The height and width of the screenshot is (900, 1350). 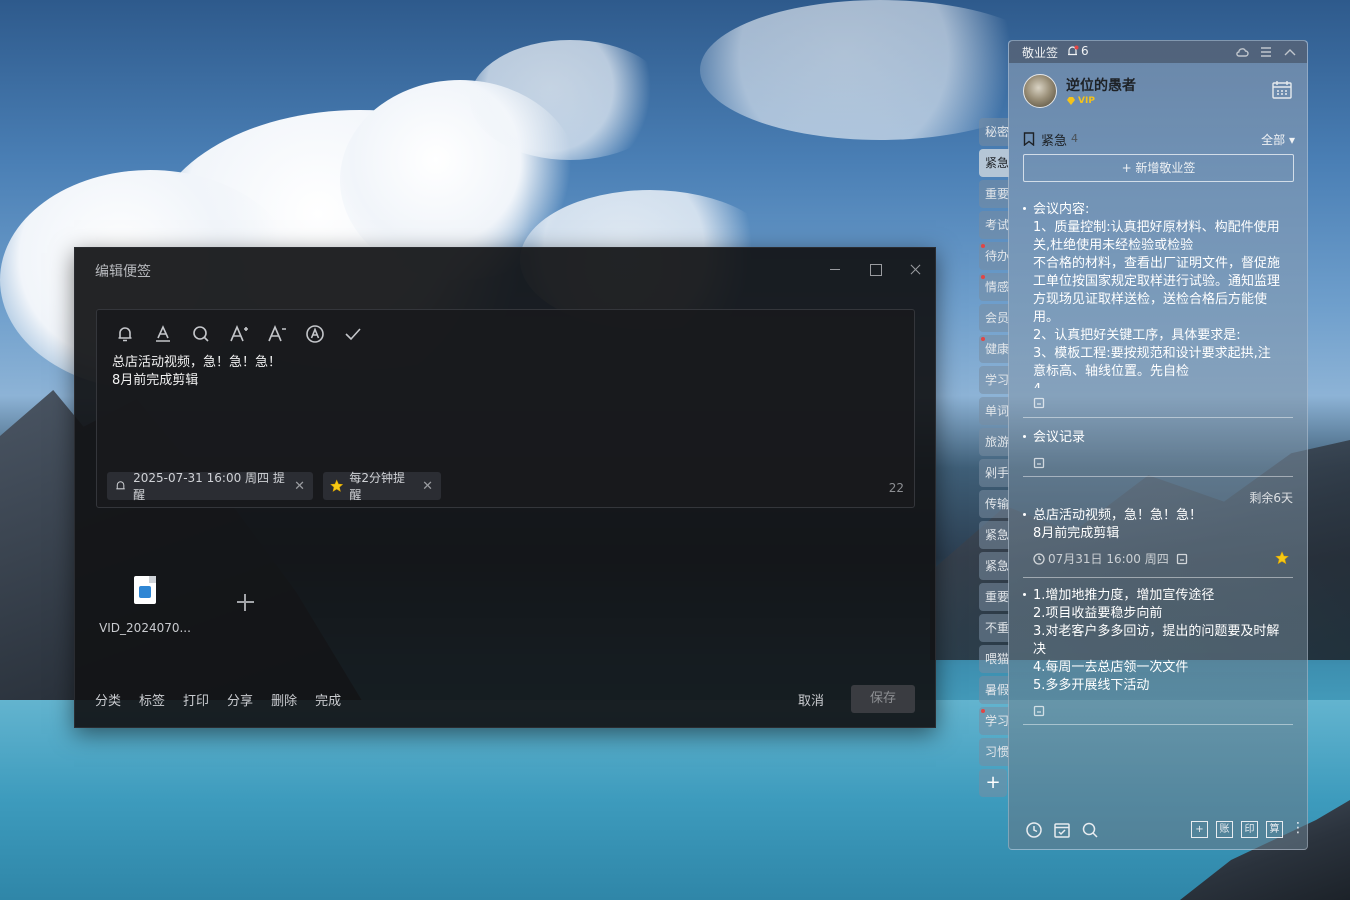 What do you see at coordinates (997, 473) in the screenshot?
I see `category-tab-label: 剁手` at bounding box center [997, 473].